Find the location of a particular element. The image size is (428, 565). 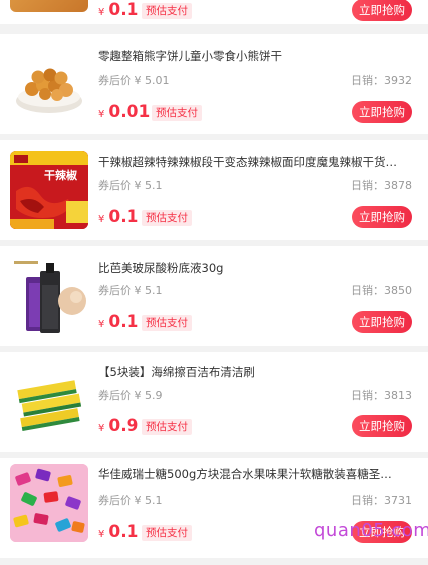

daily-sales: 日销：3850 is located at coordinates (381, 290).